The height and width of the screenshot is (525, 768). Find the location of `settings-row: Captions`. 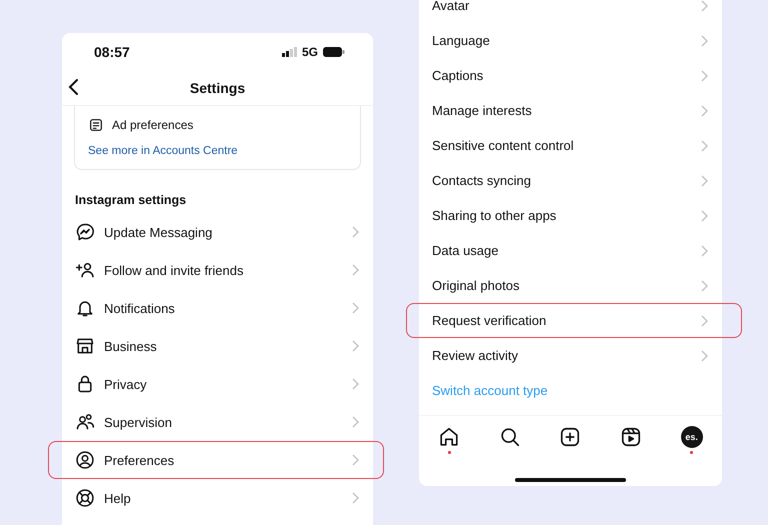

settings-row: Captions is located at coordinates (570, 75).